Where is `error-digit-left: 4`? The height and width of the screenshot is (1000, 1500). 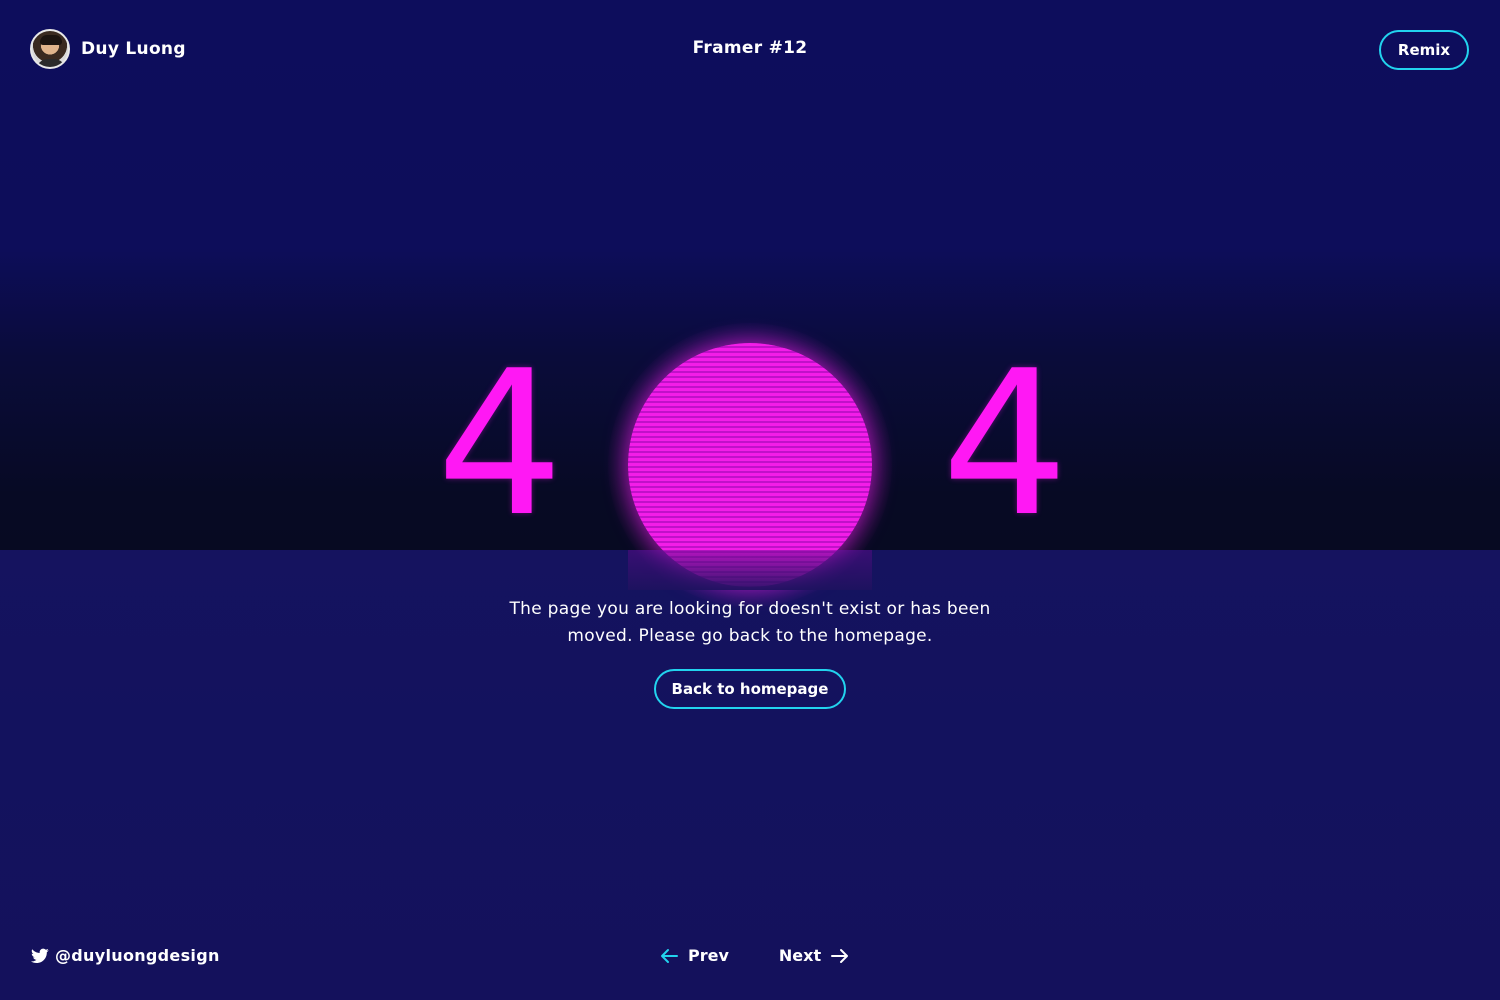 error-digit-left: 4 is located at coordinates (500, 444).